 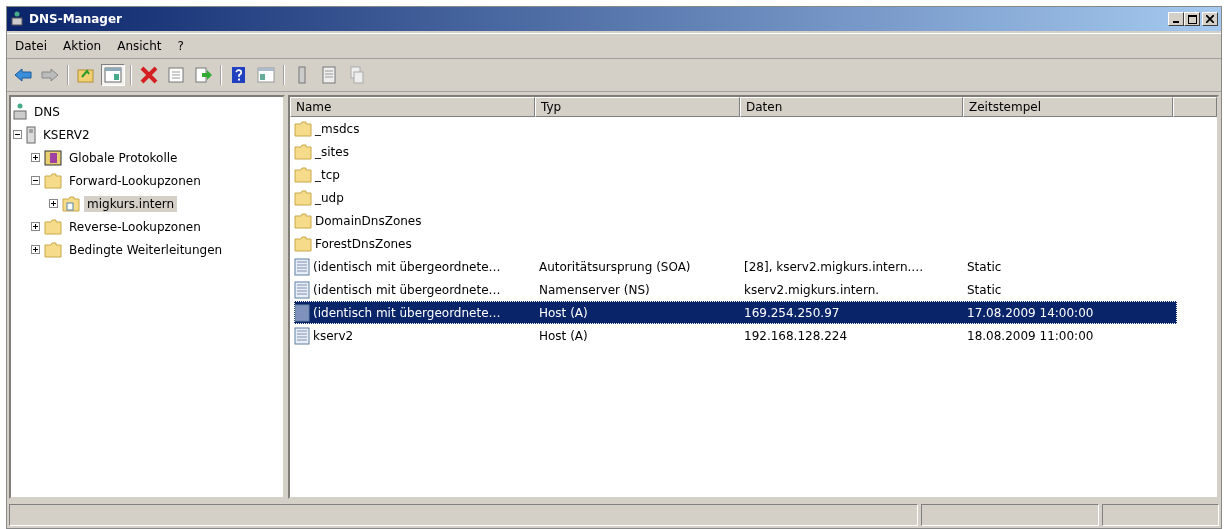 I want to click on table-cell: _udp, so click(x=329, y=197).